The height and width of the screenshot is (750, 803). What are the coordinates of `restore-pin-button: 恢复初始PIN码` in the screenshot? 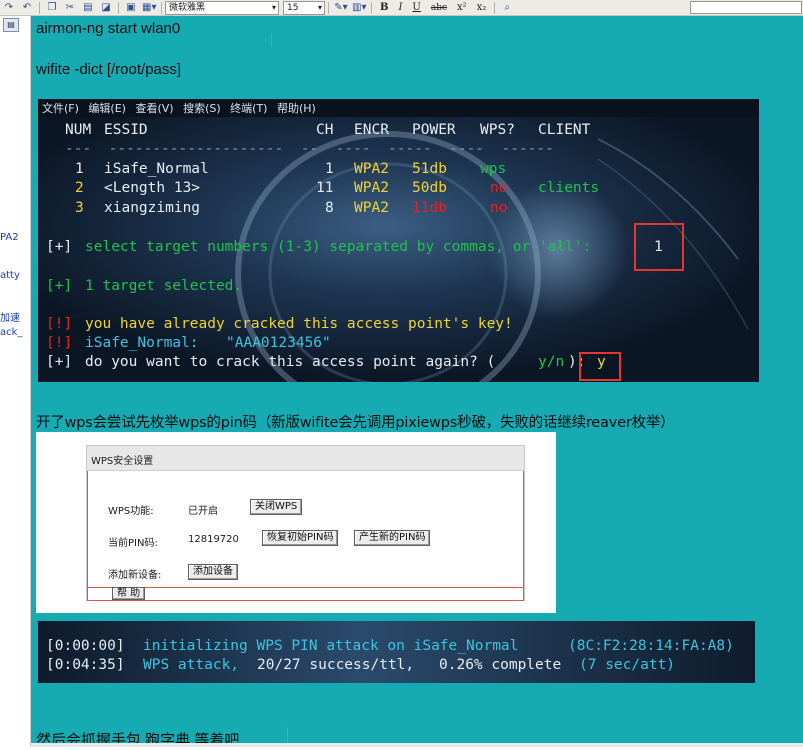 It's located at (300, 538).